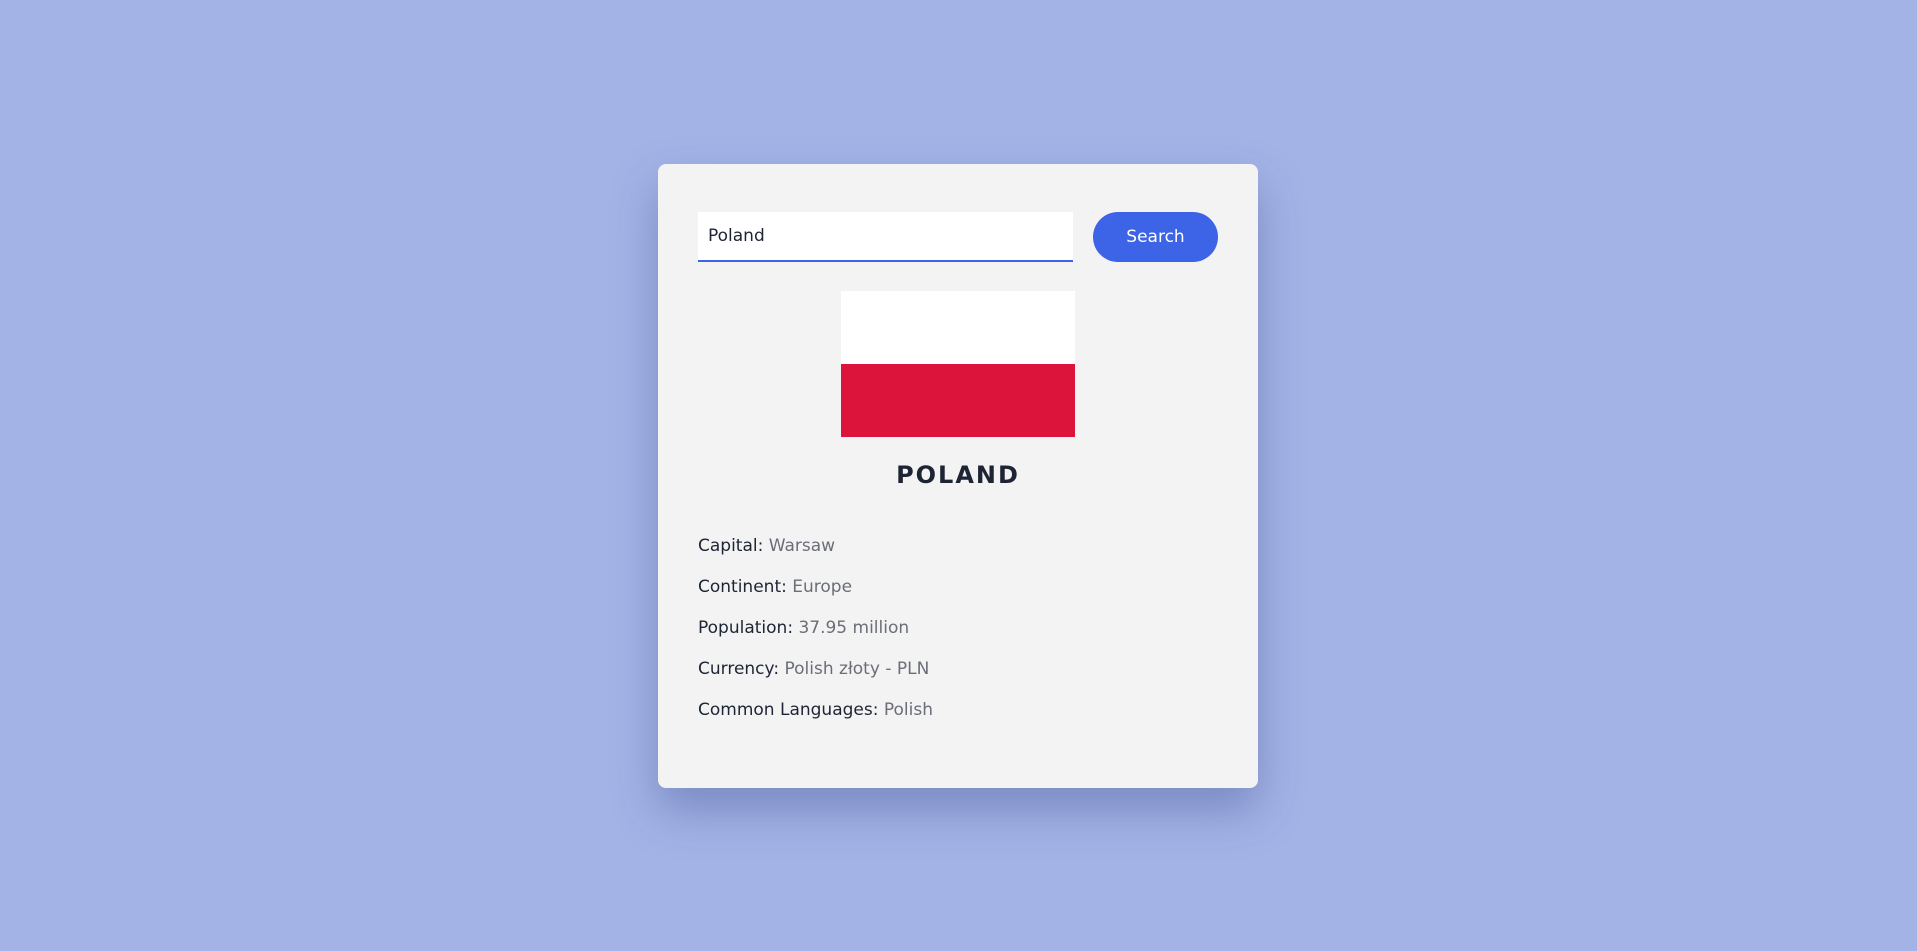  What do you see at coordinates (746, 628) in the screenshot?
I see `detail-label: Population:` at bounding box center [746, 628].